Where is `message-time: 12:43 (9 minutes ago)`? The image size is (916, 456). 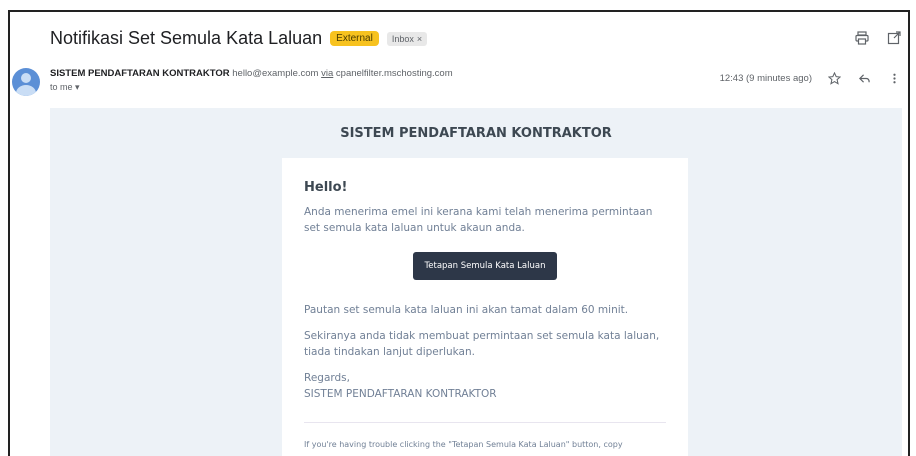
message-time: 12:43 (9 minutes ago) is located at coordinates (765, 78).